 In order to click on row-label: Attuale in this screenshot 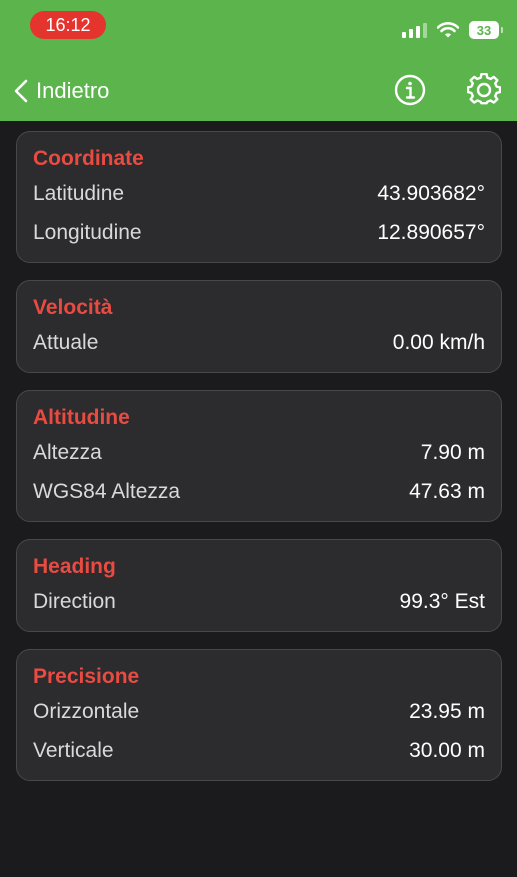, I will do `click(66, 342)`.